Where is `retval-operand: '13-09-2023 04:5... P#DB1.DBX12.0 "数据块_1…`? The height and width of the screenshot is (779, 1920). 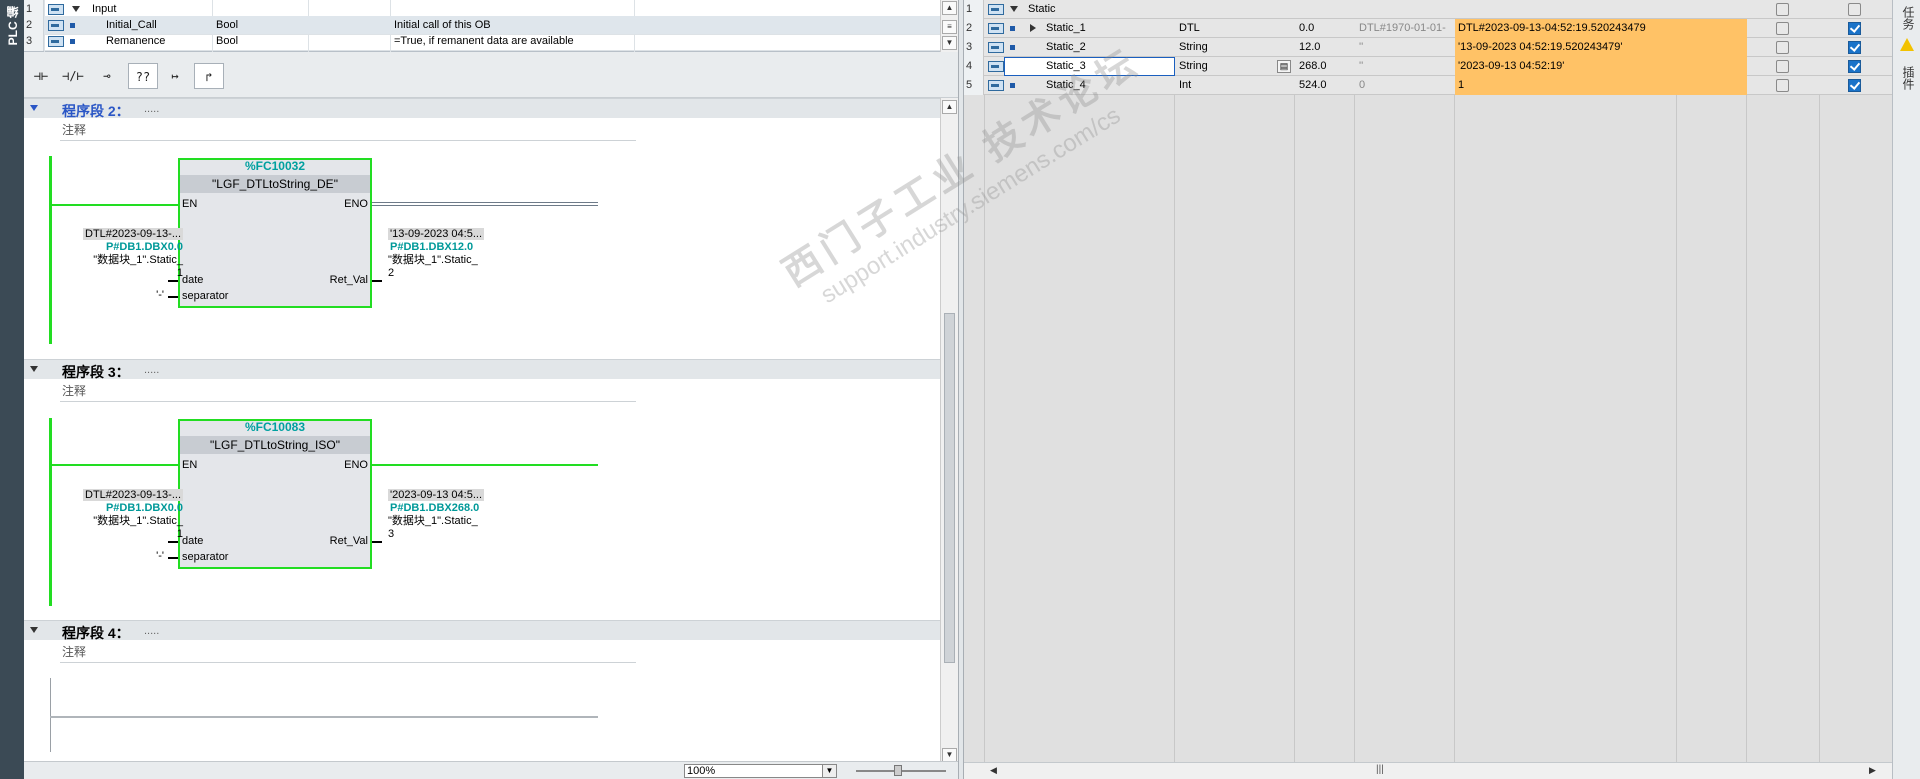 retval-operand: '13-09-2023 04:5... P#DB1.DBX12.0 "数据块_1… is located at coordinates (453, 254).